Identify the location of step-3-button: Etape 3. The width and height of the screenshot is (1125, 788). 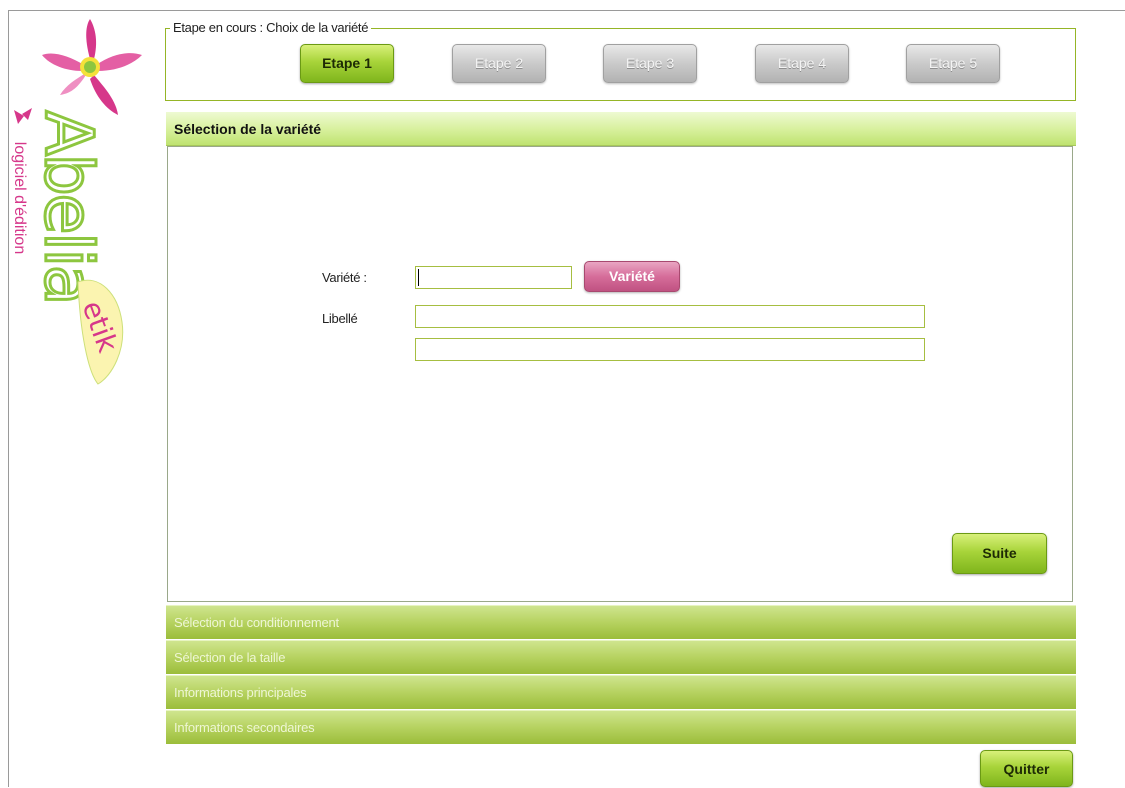
(650, 63).